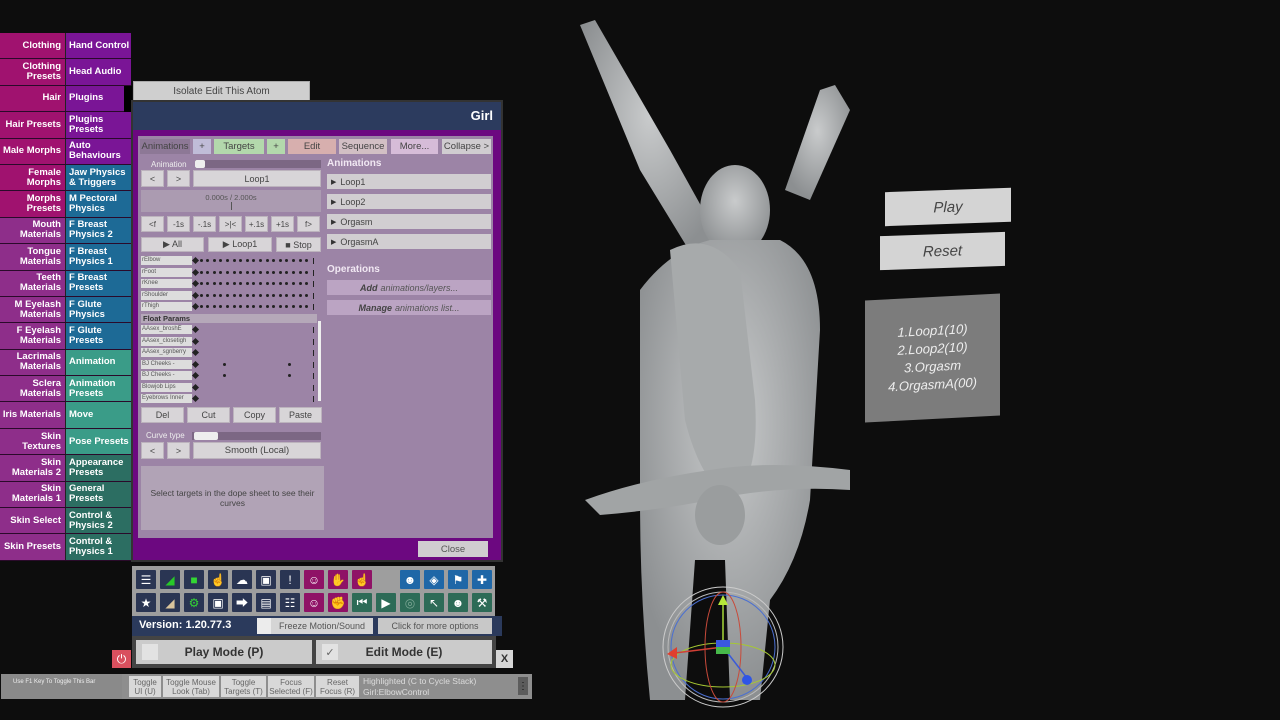 The height and width of the screenshot is (720, 1280). I want to click on animation-list-item: ▶ Orgasm, so click(409, 221).